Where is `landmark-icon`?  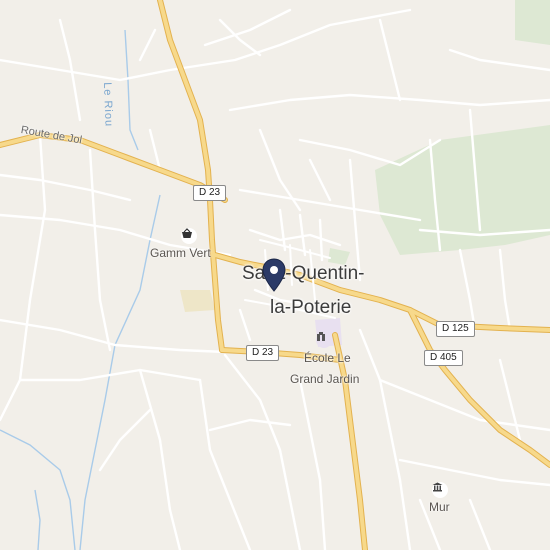 landmark-icon is located at coordinates (440, 490).